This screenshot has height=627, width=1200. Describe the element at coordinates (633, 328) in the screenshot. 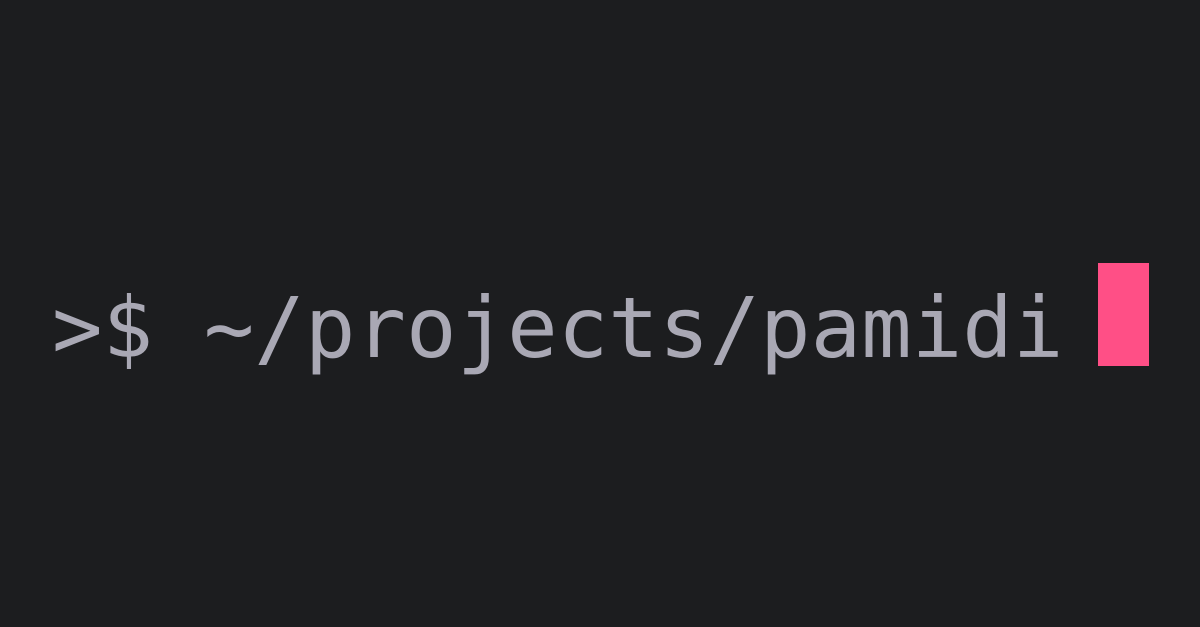

I see `current-directory-path: ~/projects/pamidi` at that location.